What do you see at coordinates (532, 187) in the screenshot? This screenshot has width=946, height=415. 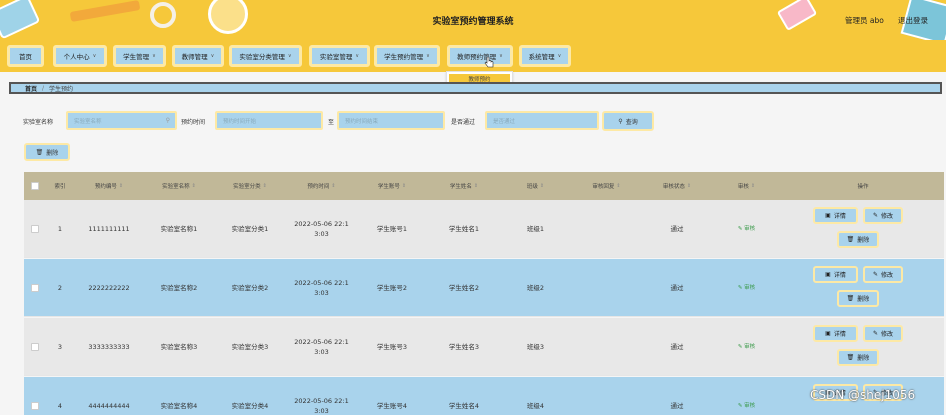 I see `header-label: 班级` at bounding box center [532, 187].